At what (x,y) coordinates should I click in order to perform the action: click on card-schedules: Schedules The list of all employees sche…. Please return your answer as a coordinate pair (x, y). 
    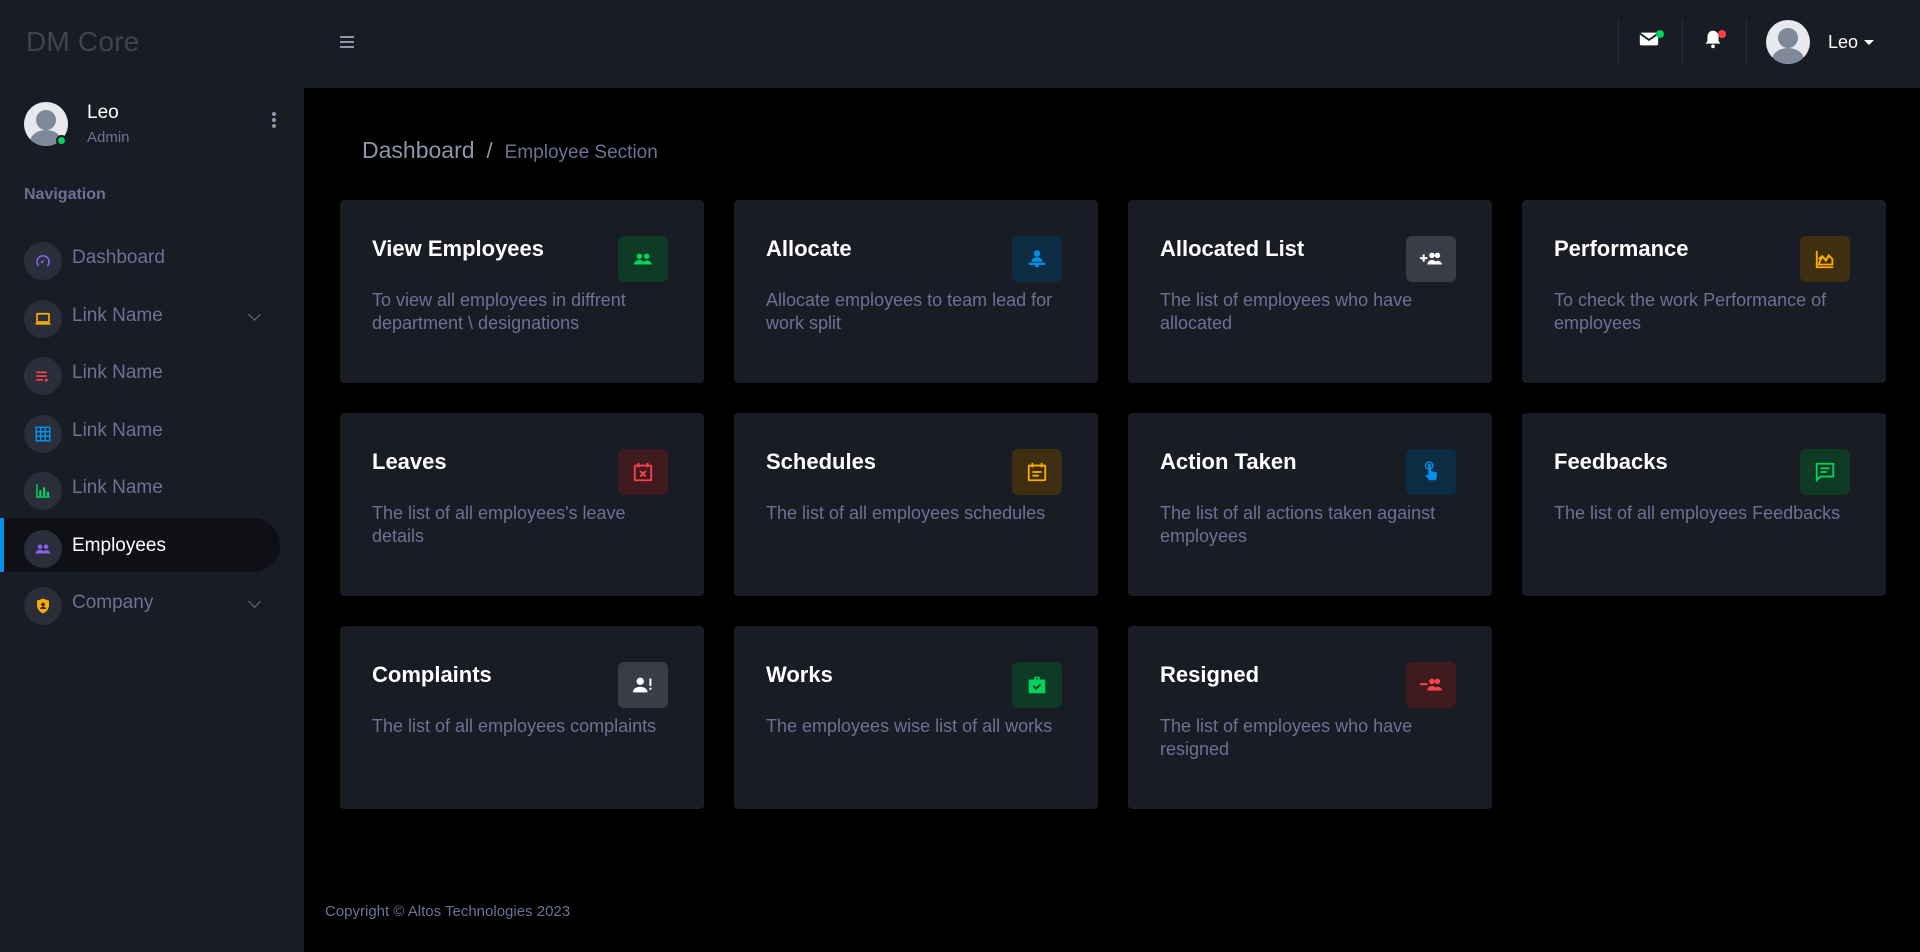
    Looking at the image, I should click on (916, 504).